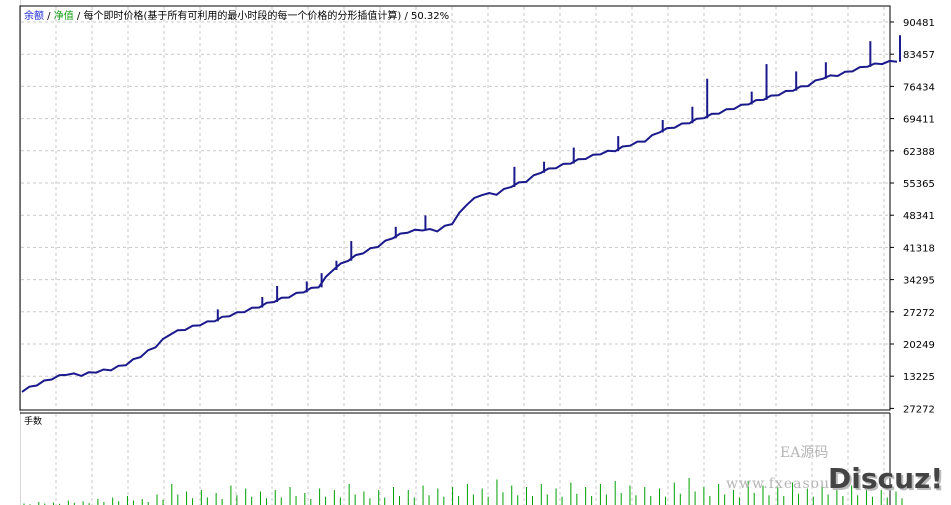 This screenshot has height=505, width=951. I want to click on y-tick-label: 20249, so click(919, 345).